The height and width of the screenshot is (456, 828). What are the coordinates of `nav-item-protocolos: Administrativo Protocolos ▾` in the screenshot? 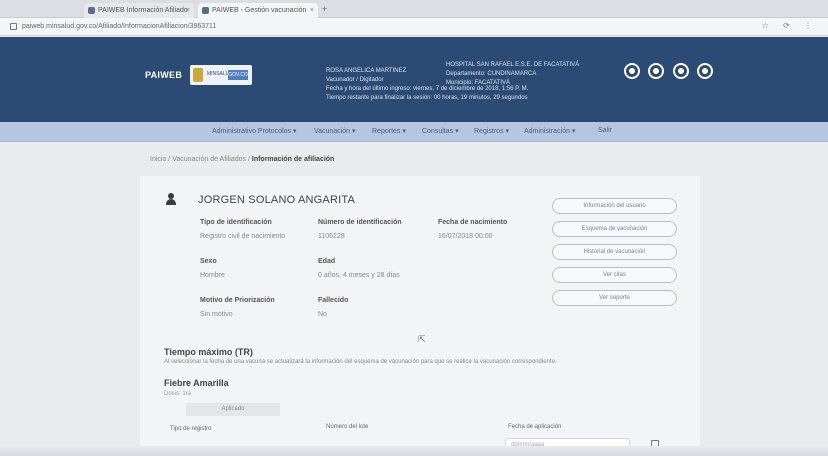 It's located at (254, 131).